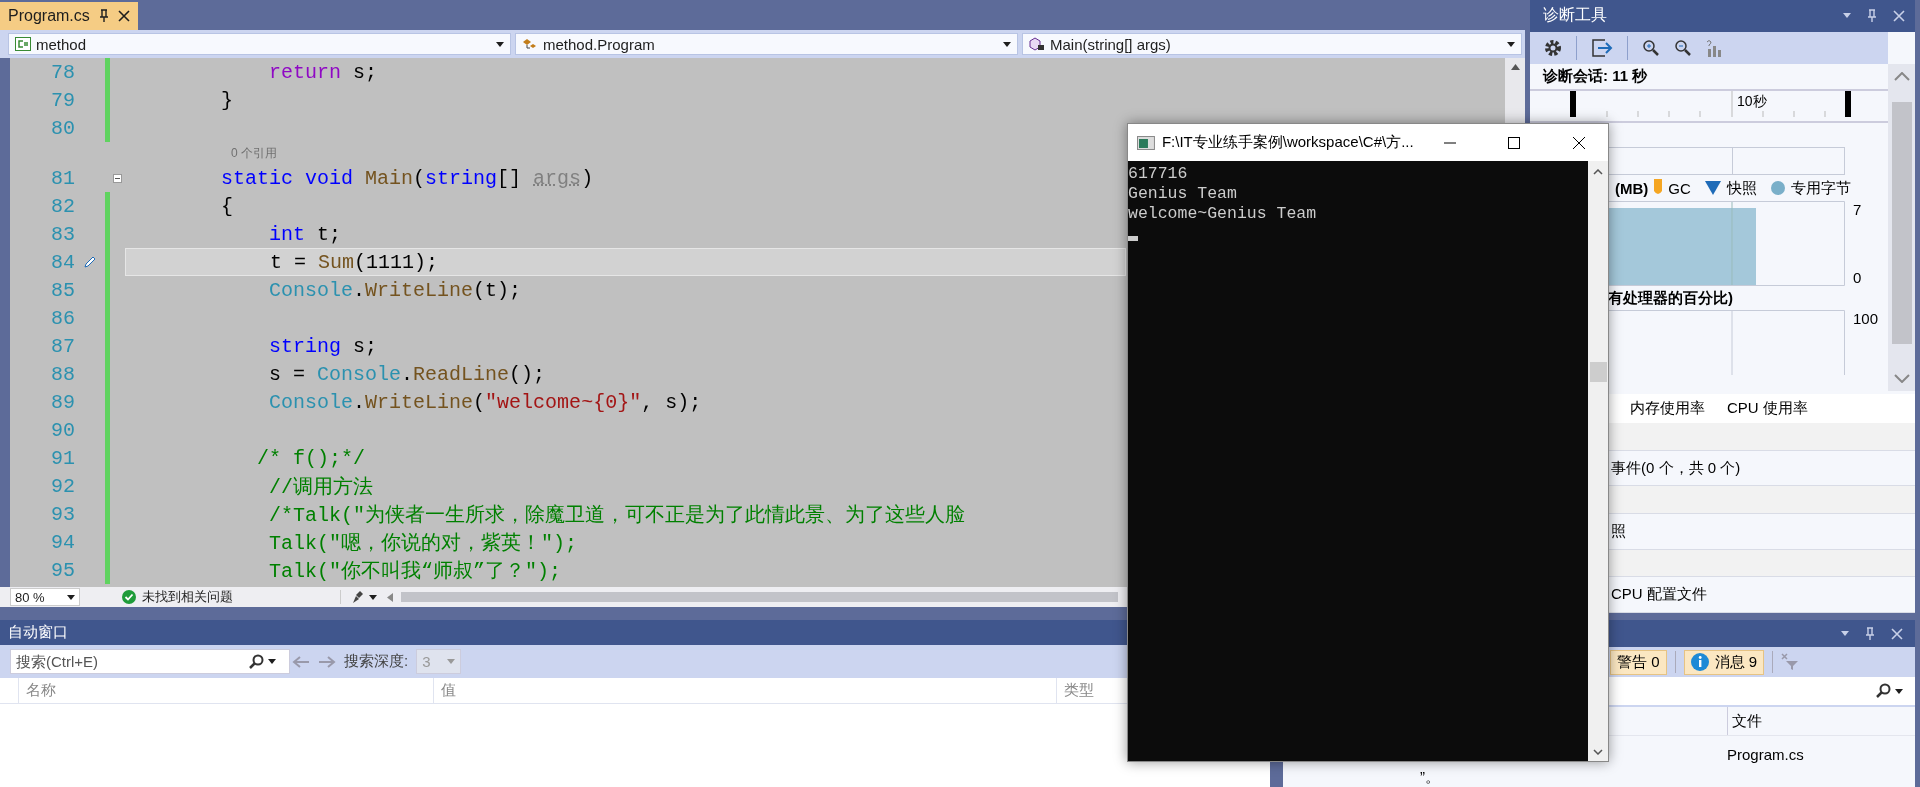  What do you see at coordinates (103, 16) in the screenshot?
I see `pin-icon` at bounding box center [103, 16].